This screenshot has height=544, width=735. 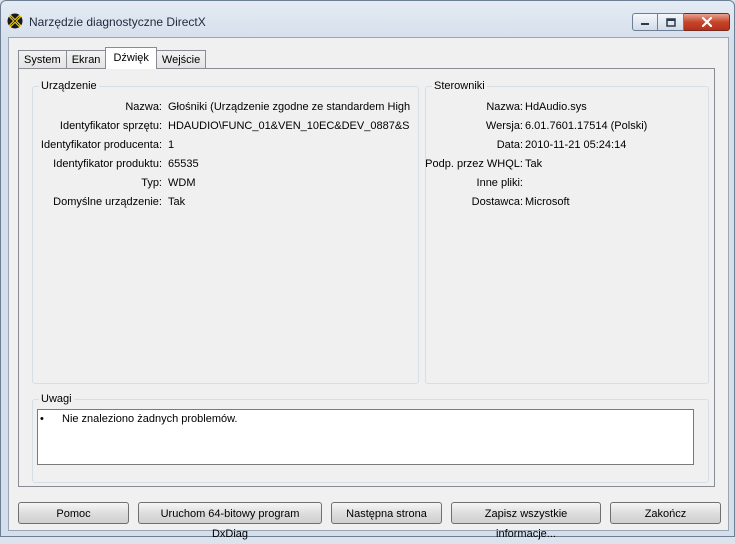 What do you see at coordinates (367, 19) in the screenshot?
I see `title-bar: Narzędzie diagnostyczne DirectX` at bounding box center [367, 19].